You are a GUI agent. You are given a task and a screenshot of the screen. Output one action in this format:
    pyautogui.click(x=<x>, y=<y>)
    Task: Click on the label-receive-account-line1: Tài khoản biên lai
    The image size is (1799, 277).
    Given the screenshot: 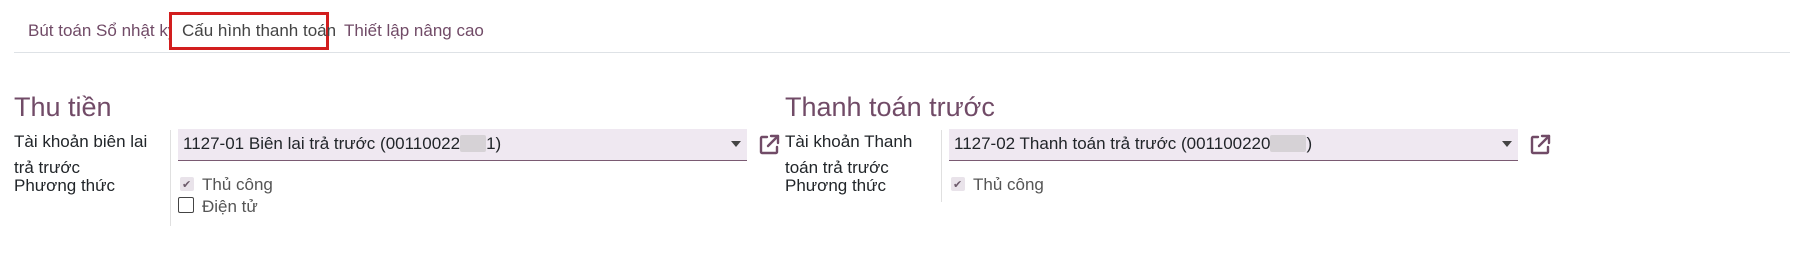 What is the action you would take?
    pyautogui.click(x=81, y=141)
    